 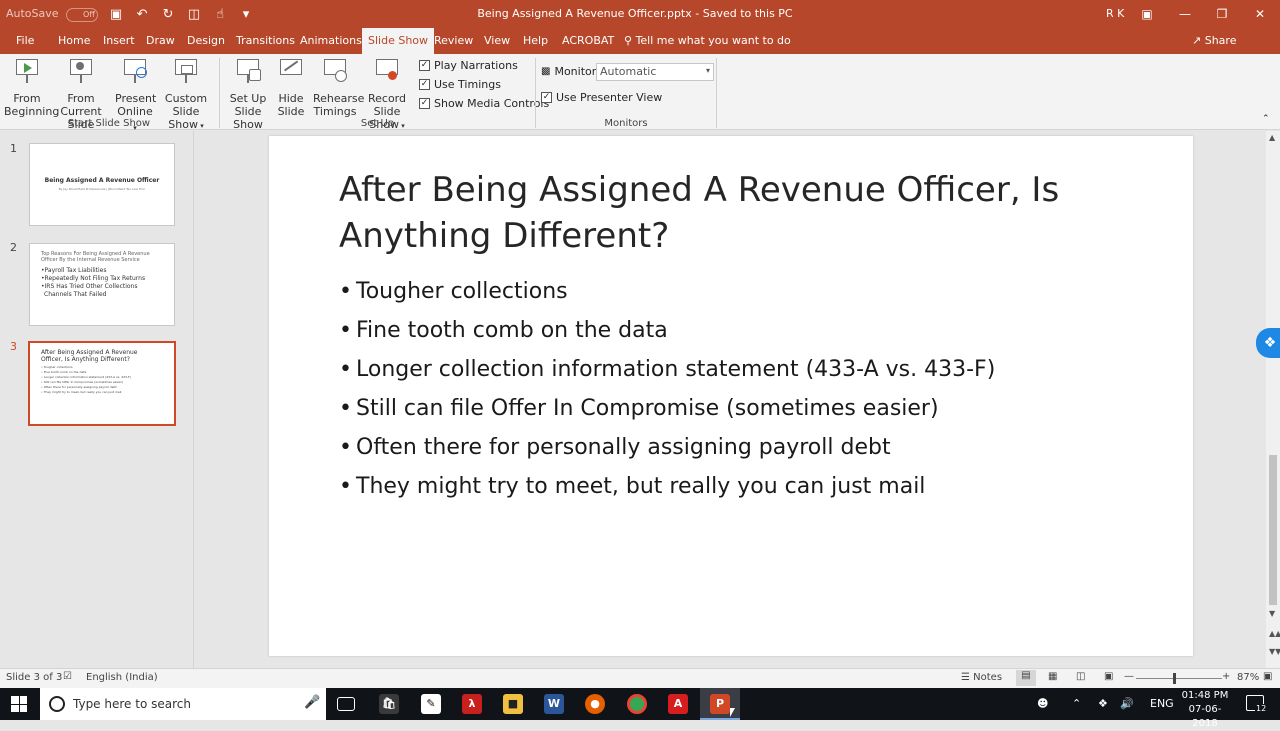 I want to click on normal-view-icon: ▤, so click(x=1026, y=678).